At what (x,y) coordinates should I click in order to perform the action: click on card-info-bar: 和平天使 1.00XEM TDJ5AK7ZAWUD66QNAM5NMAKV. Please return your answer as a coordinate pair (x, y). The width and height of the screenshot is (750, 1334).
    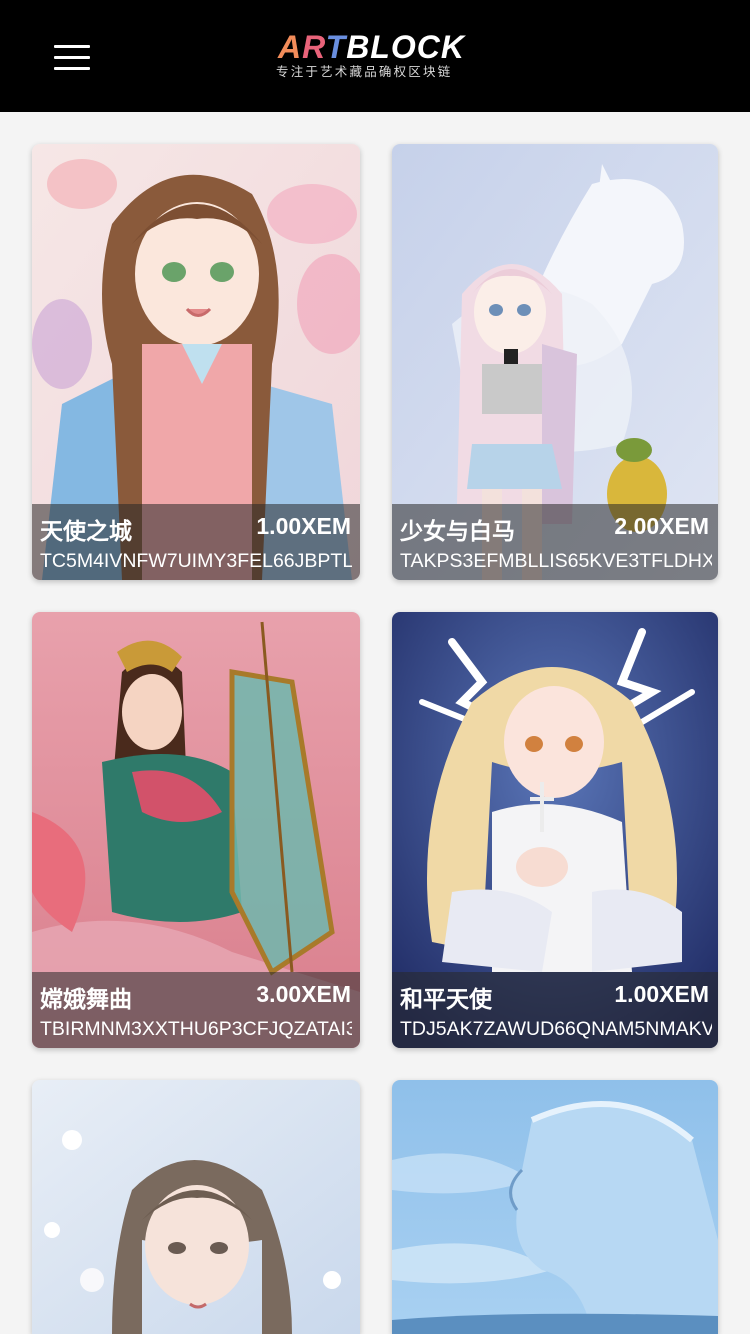
    Looking at the image, I should click on (555, 1010).